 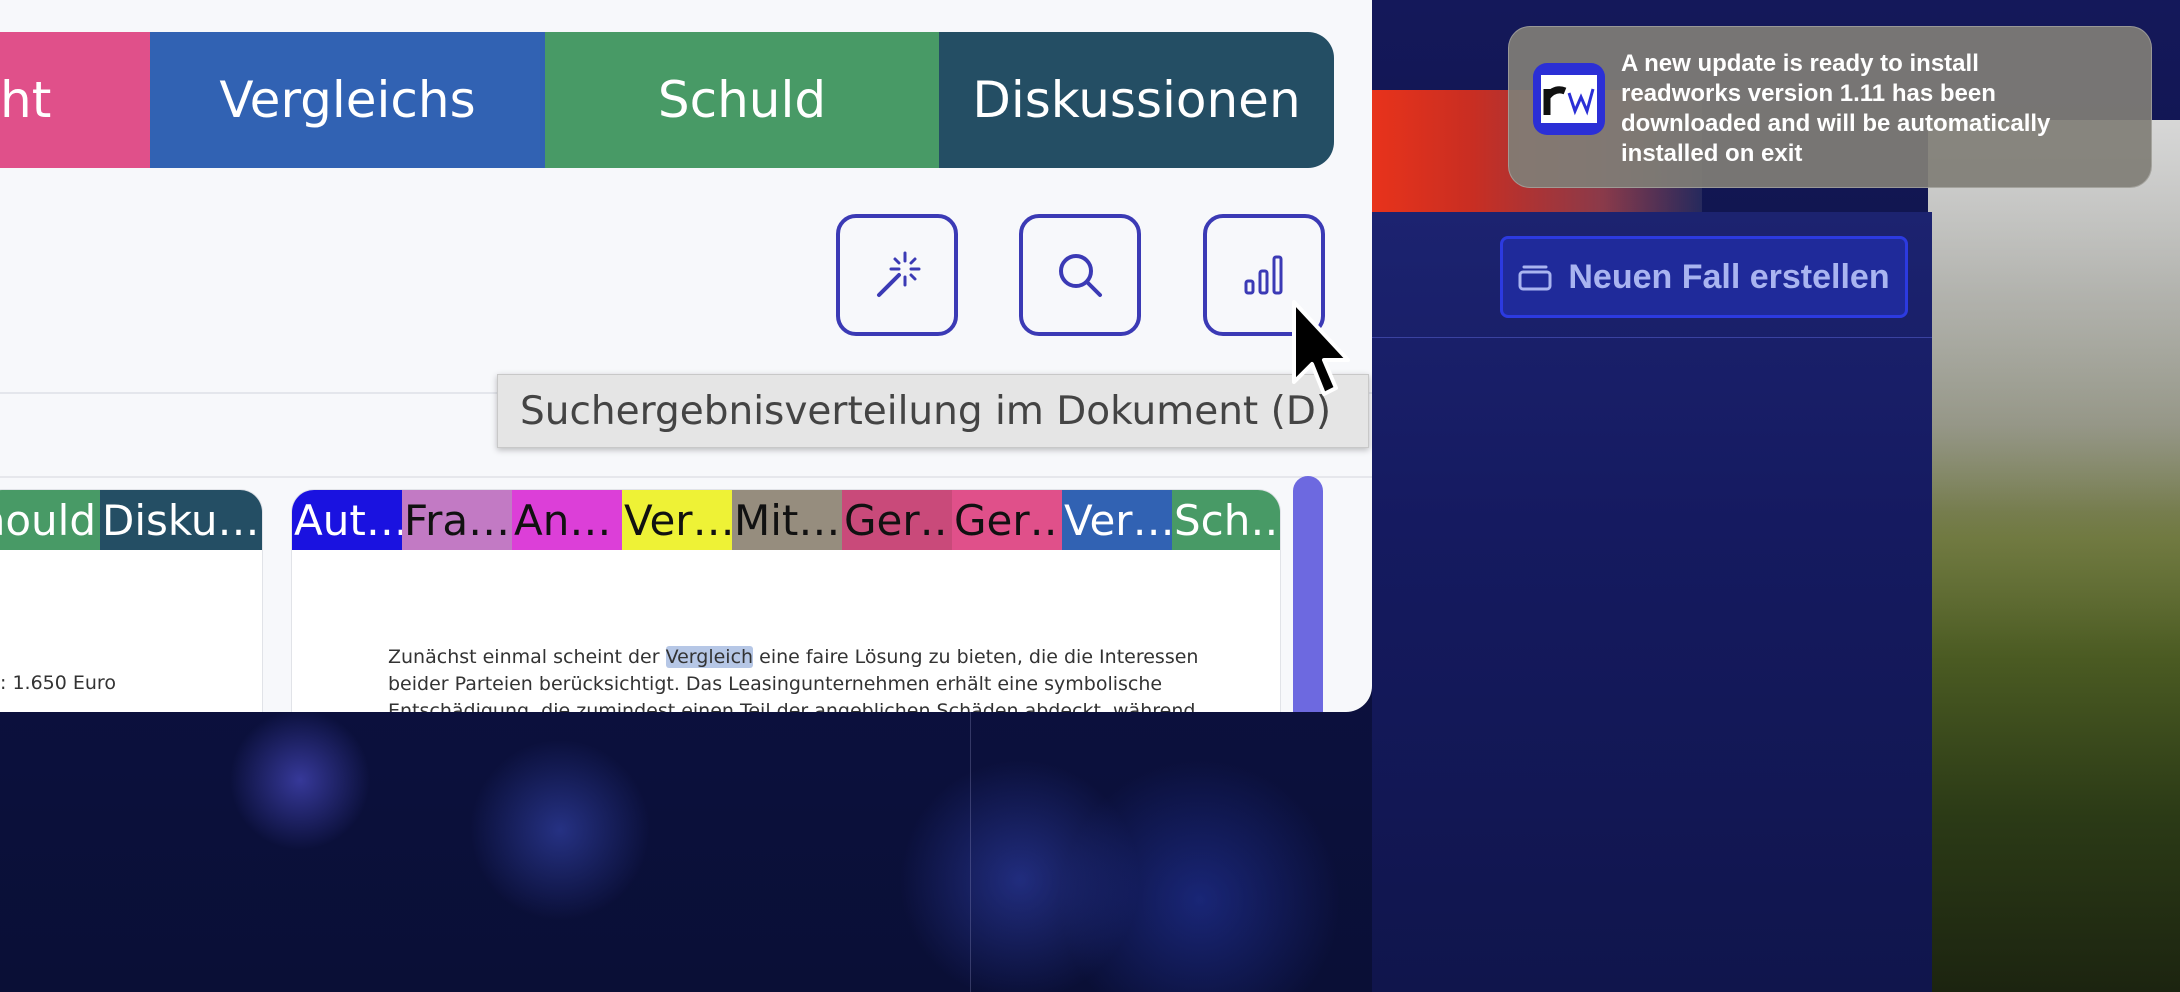 I want to click on tooltip: Suchergebnisverteilung im Dokument (D), so click(x=933, y=411).